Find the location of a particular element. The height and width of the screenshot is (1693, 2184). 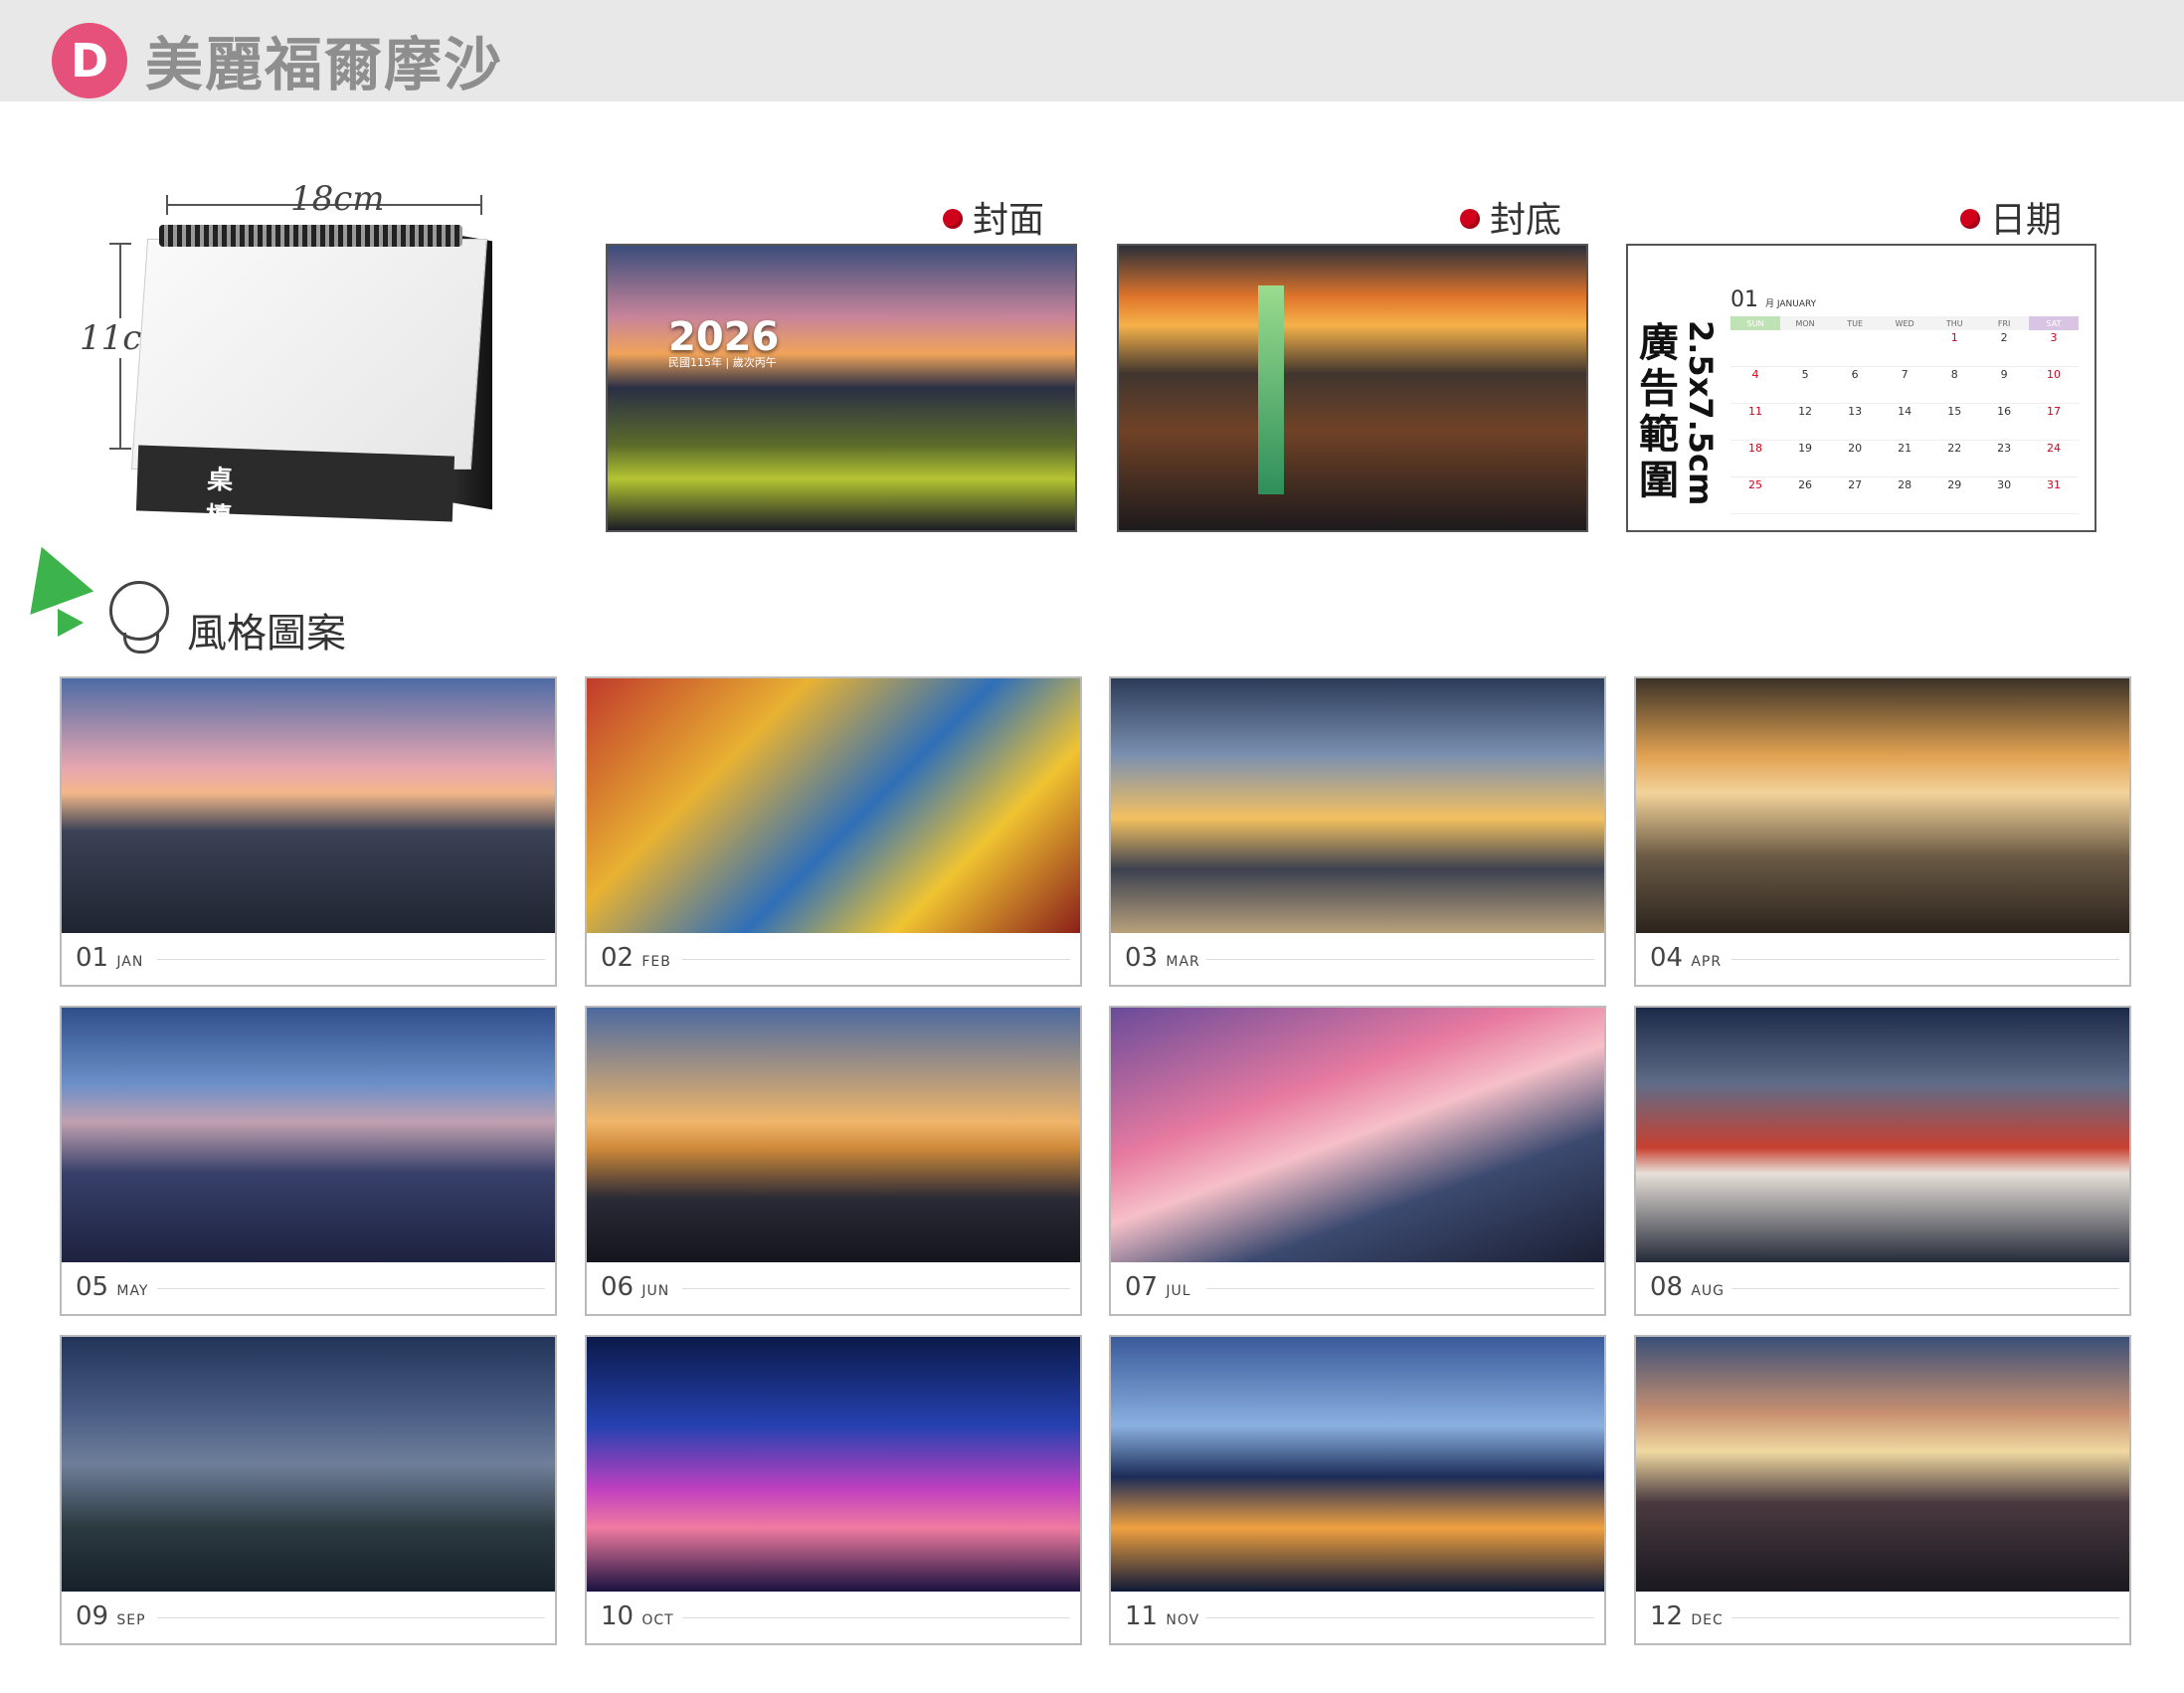

mini-calendar-day: 24 is located at coordinates (2054, 458).